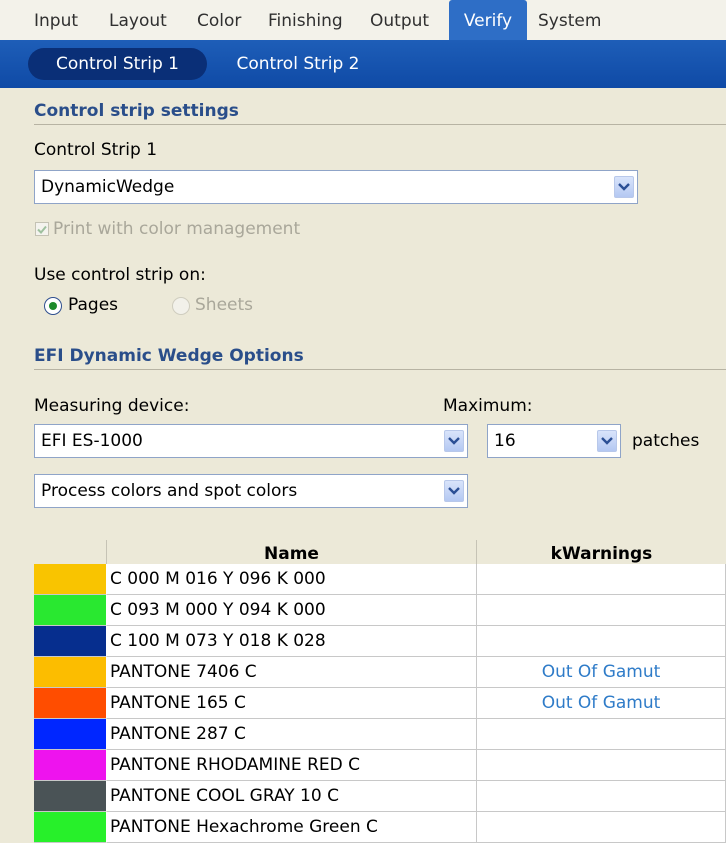 The image size is (726, 843). I want to click on table-row: PANTONE 165 C Out Of Gamut, so click(380, 703).